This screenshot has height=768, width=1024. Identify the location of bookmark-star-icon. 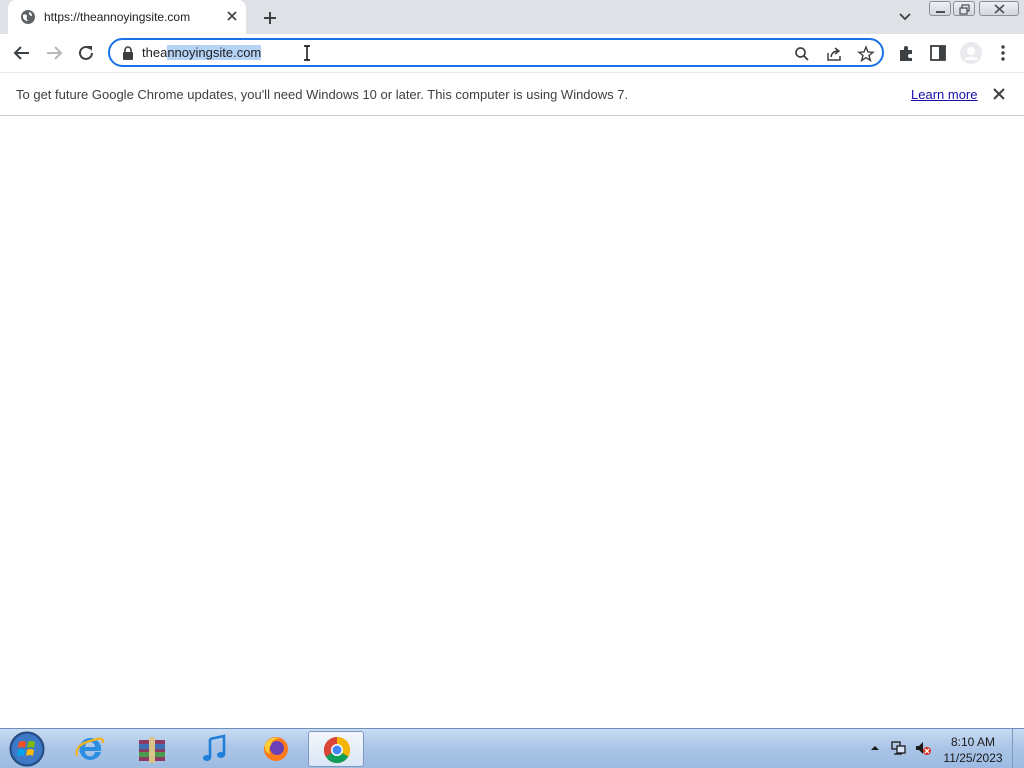
(866, 54).